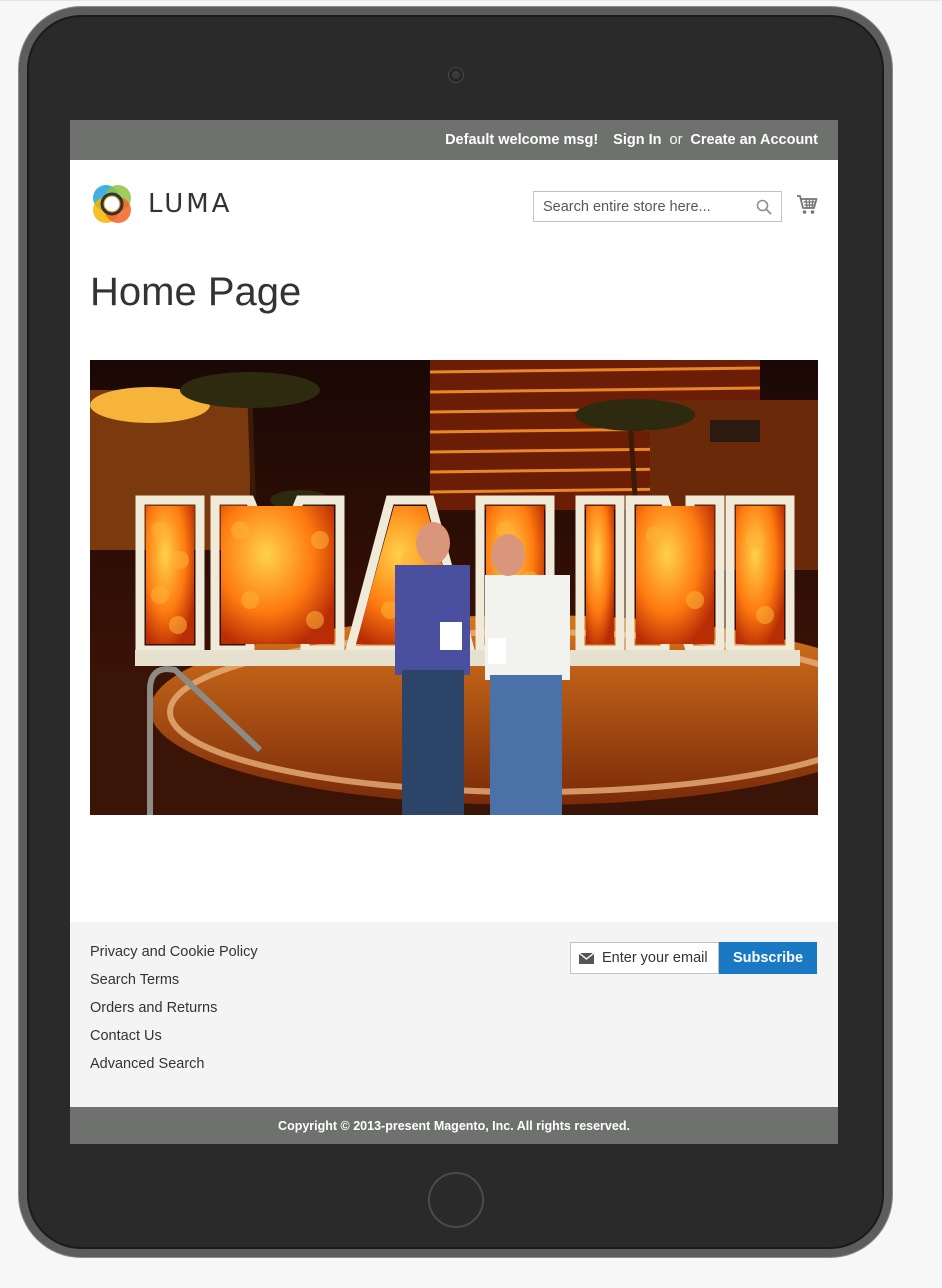 This screenshot has height=1288, width=942. I want to click on subscribe-button: Subscribe, so click(768, 958).